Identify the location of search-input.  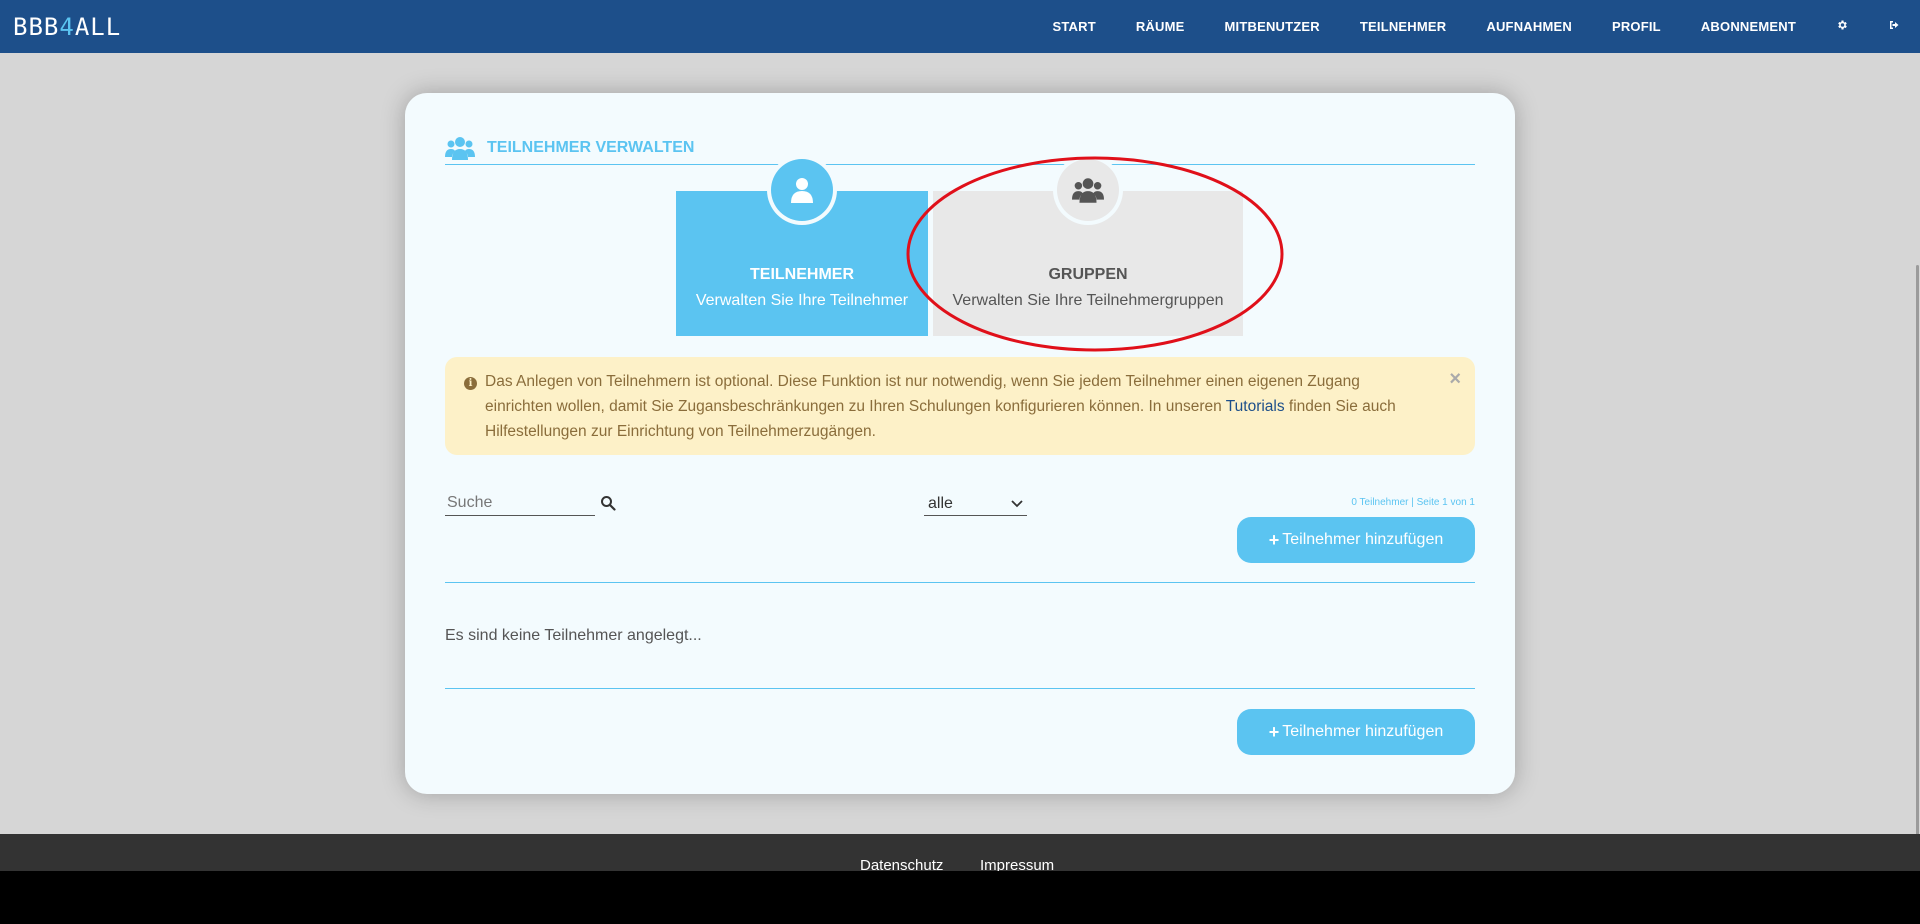
(520, 503).